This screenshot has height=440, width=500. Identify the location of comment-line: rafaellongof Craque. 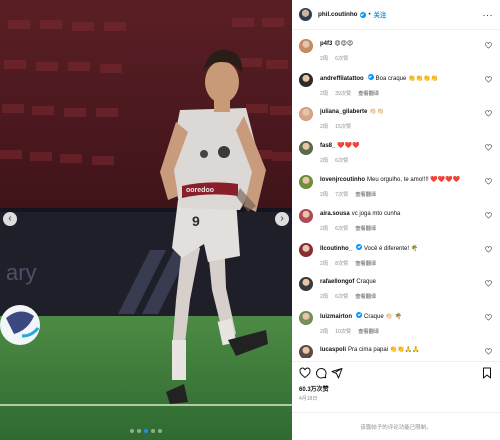
(400, 282).